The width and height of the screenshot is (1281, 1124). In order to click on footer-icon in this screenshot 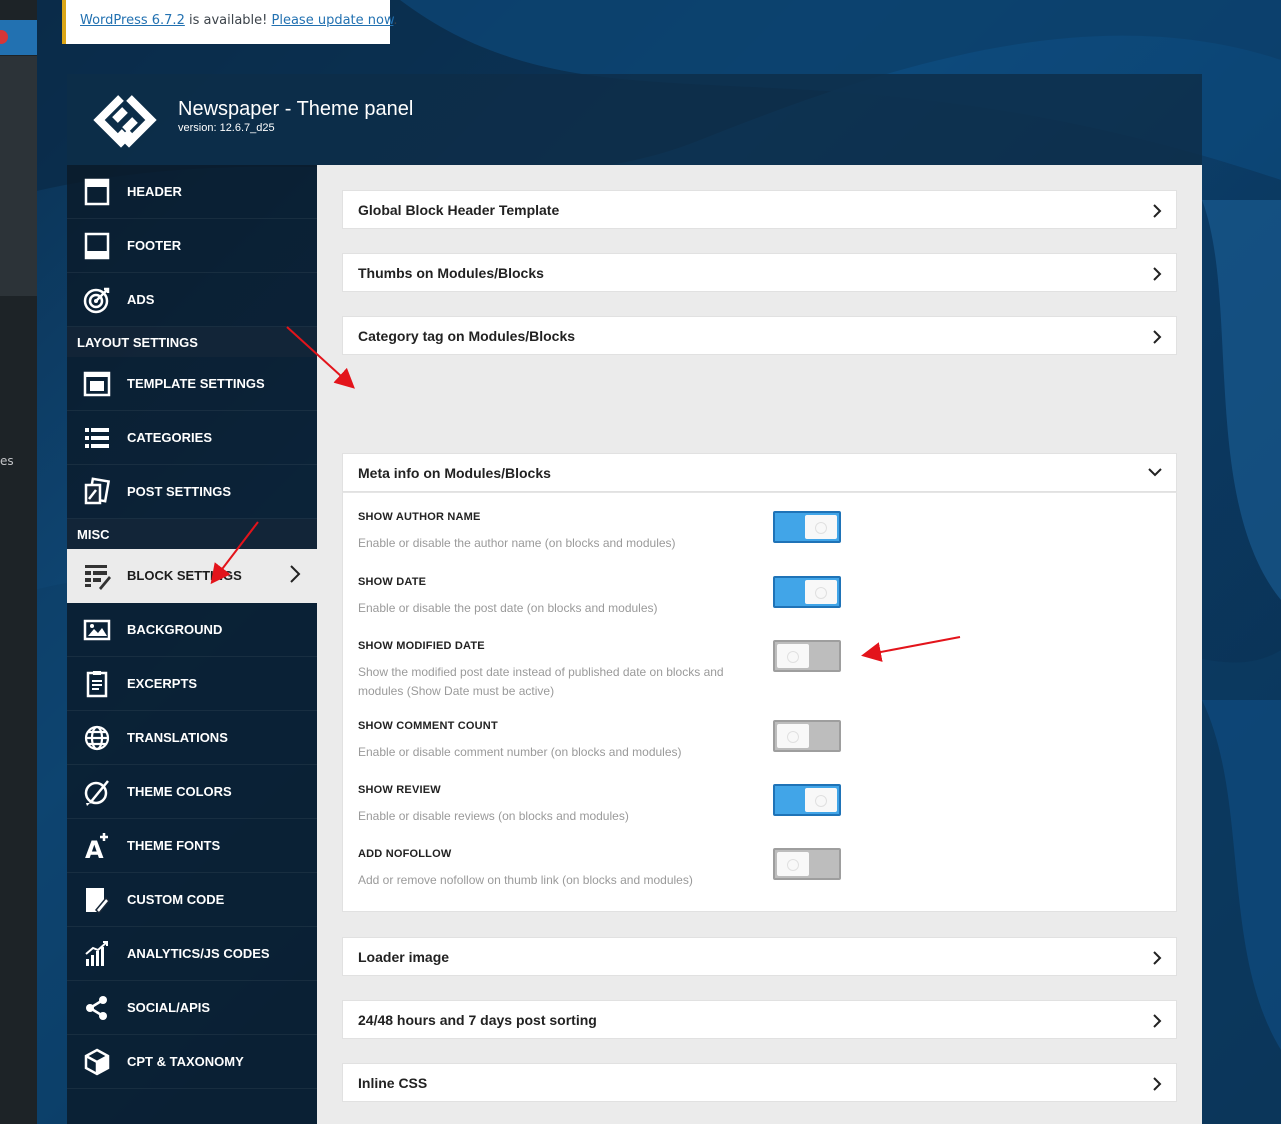, I will do `click(97, 246)`.